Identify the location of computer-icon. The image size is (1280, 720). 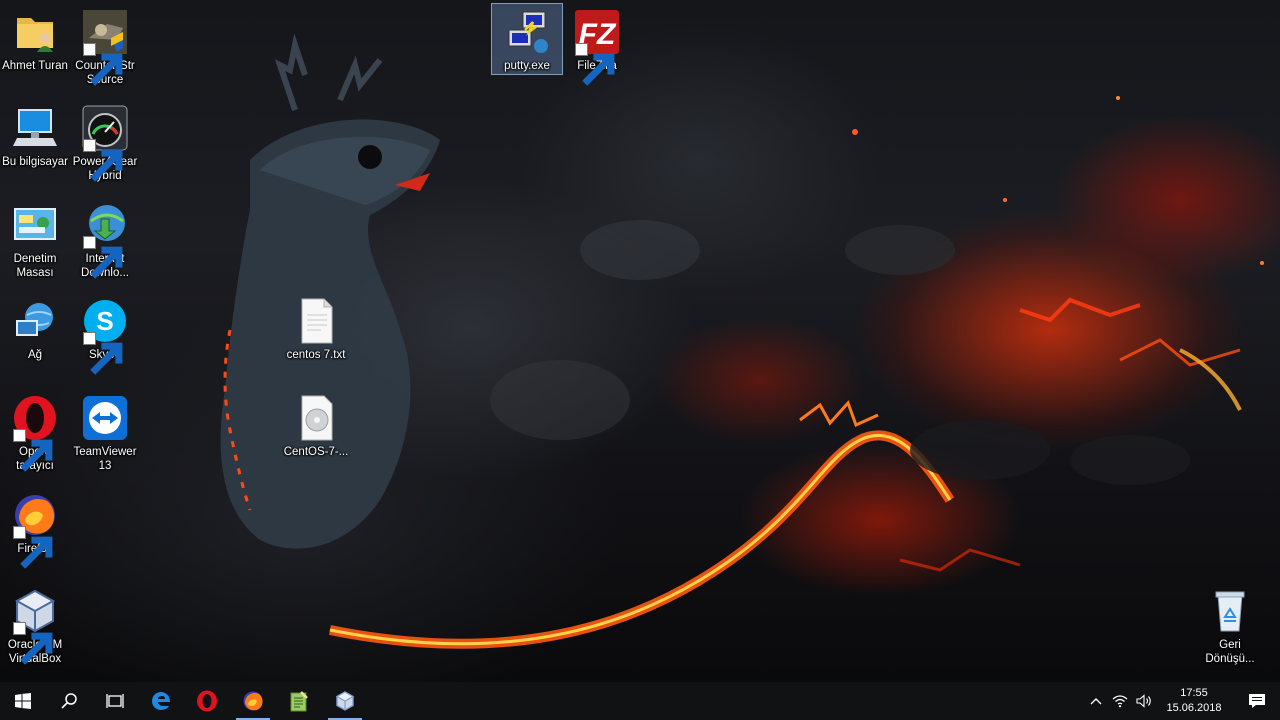
(35, 128).